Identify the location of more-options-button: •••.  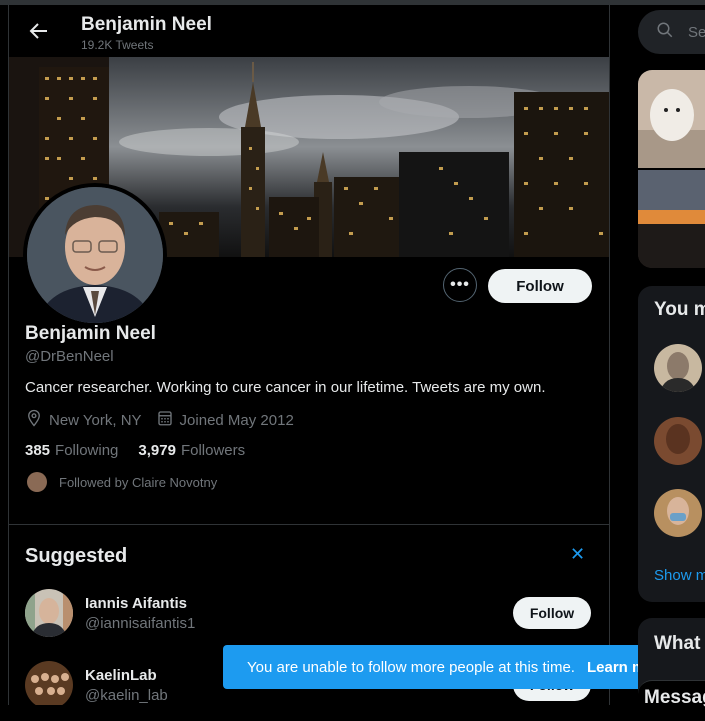
(460, 285).